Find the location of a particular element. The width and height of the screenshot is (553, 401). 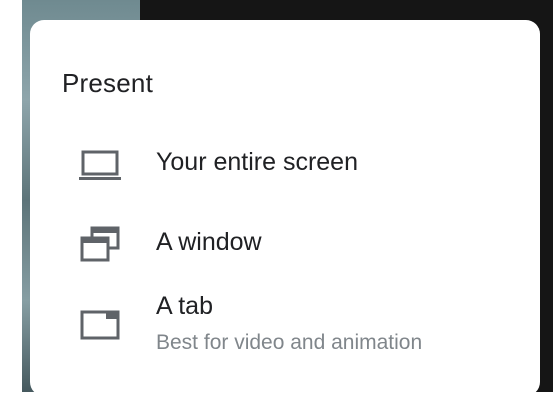

menu-title: Present is located at coordinates (108, 83).